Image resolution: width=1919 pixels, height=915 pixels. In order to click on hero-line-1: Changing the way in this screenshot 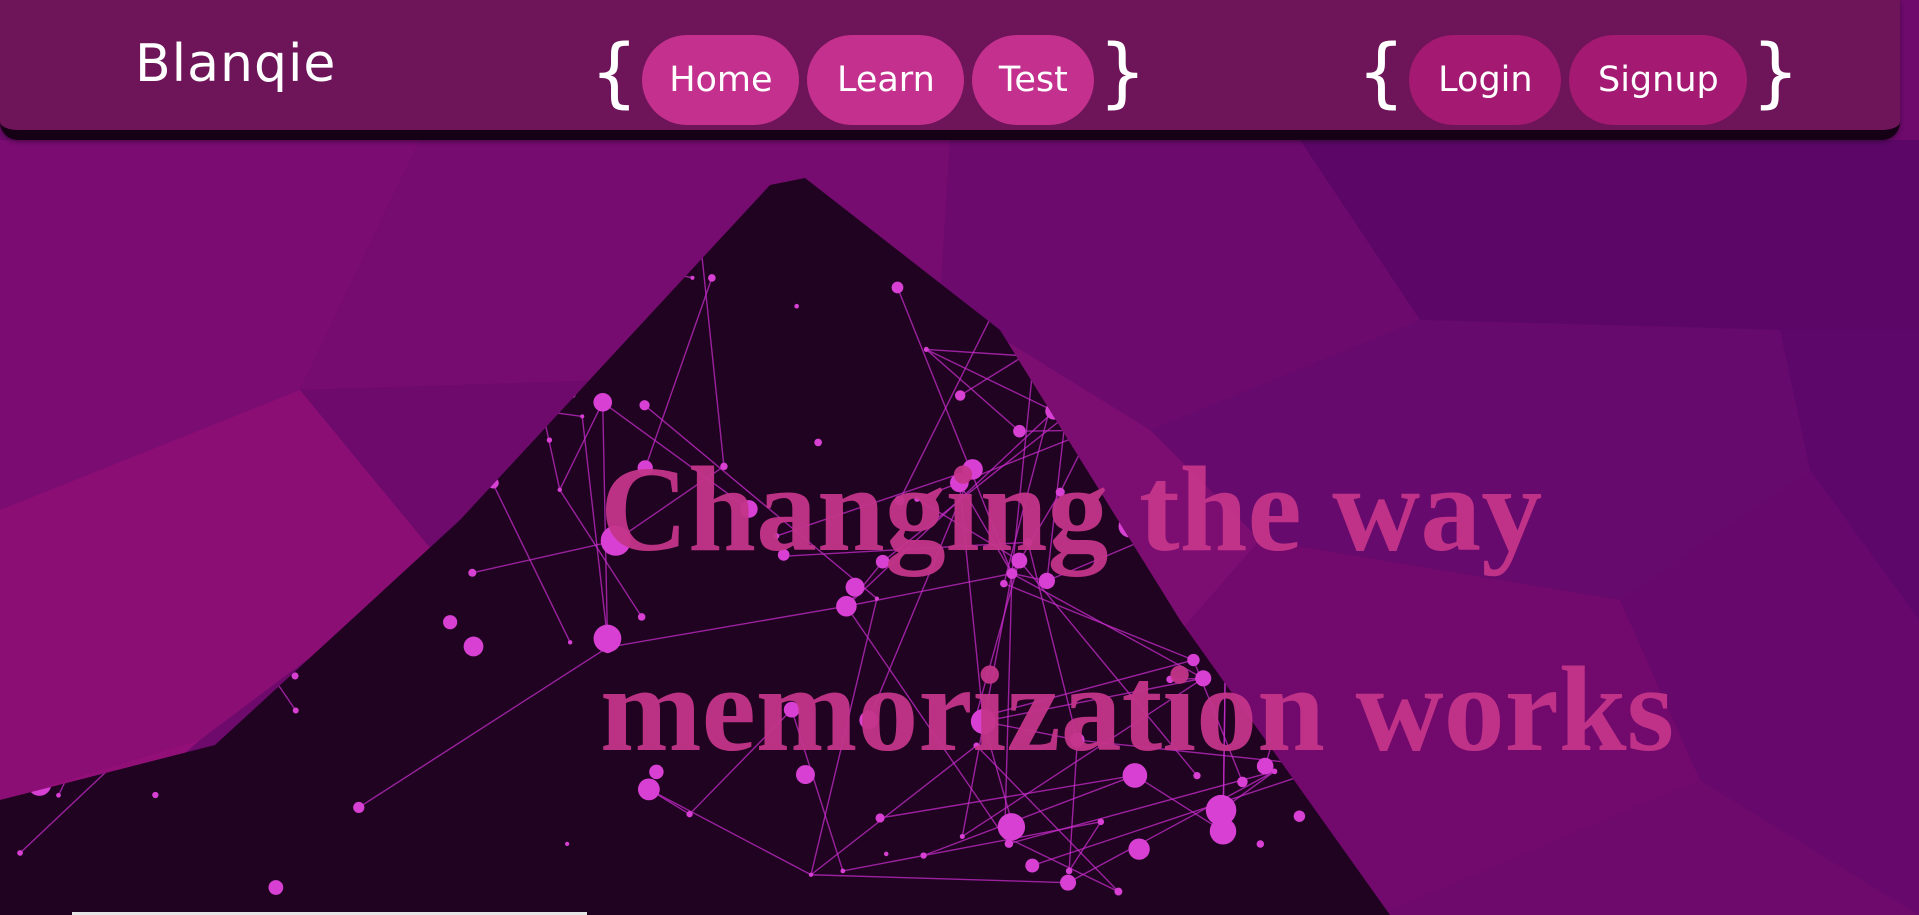, I will do `click(1071, 509)`.